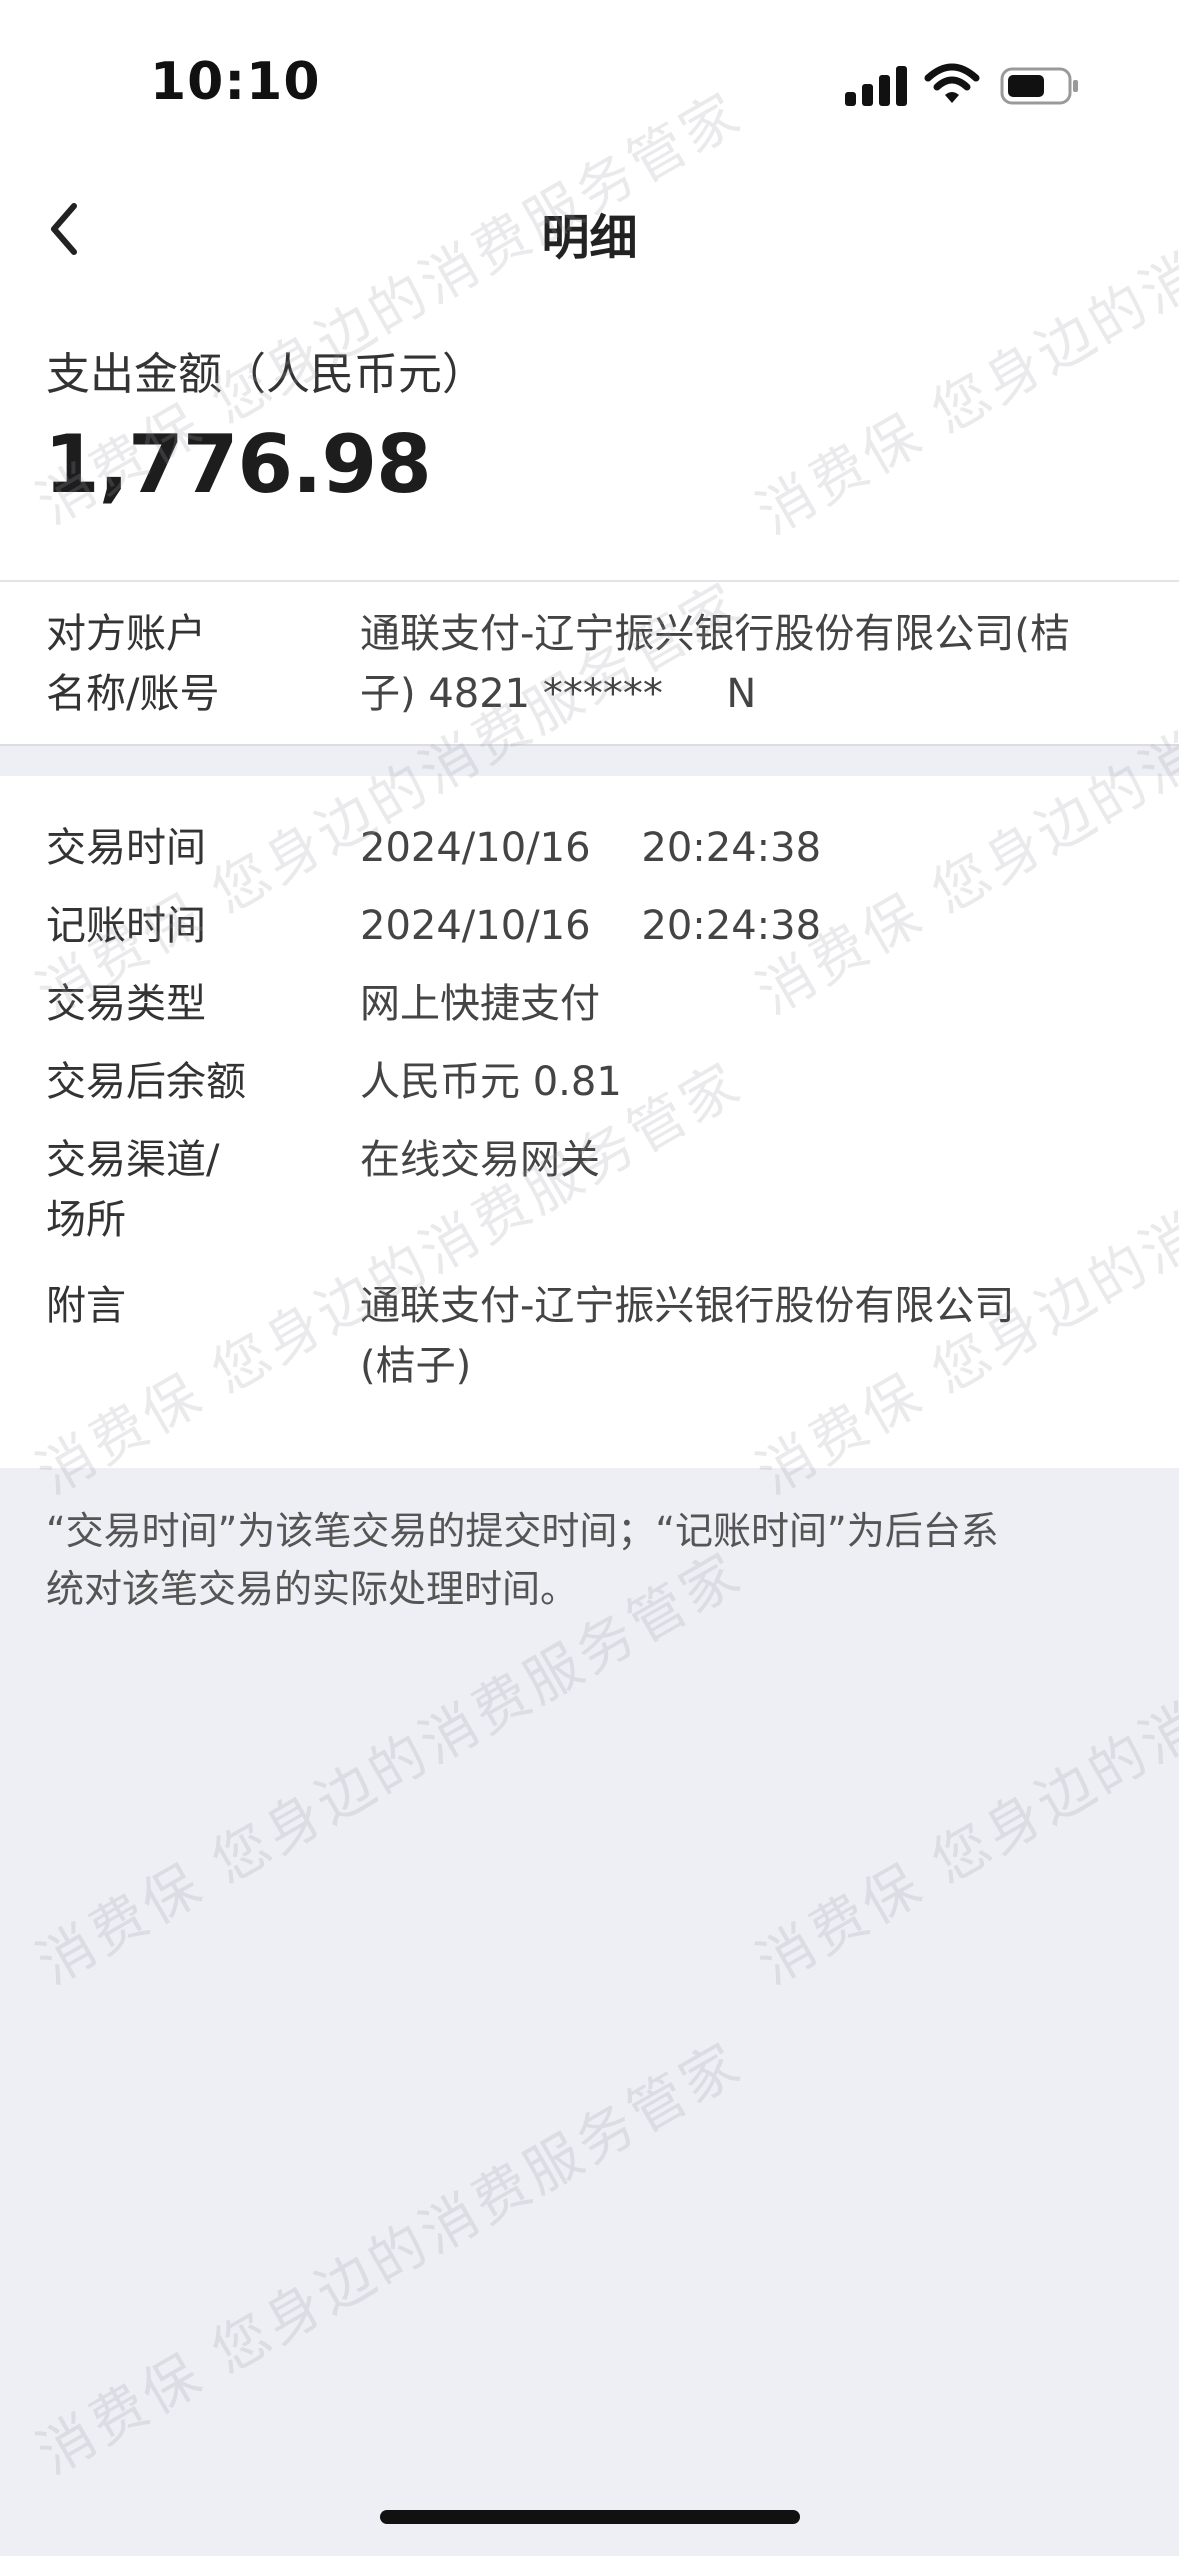 The width and height of the screenshot is (1179, 2556). I want to click on balance-after-label: 交易后余额, so click(146, 1082).